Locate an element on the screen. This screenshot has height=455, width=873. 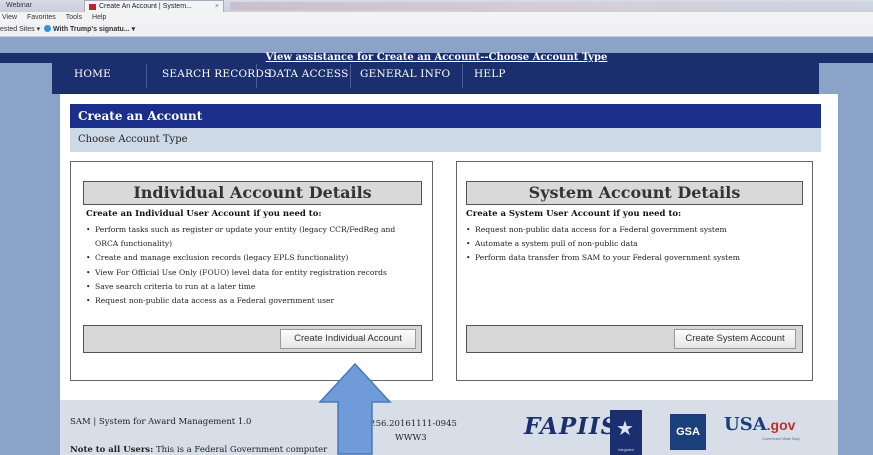
tab-close-icon: × is located at coordinates (217, 6).